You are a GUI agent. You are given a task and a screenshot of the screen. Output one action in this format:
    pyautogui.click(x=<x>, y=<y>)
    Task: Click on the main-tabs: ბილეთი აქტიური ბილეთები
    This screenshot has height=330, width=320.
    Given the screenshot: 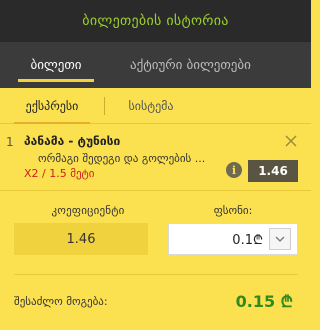 What is the action you would take?
    pyautogui.click(x=155, y=65)
    